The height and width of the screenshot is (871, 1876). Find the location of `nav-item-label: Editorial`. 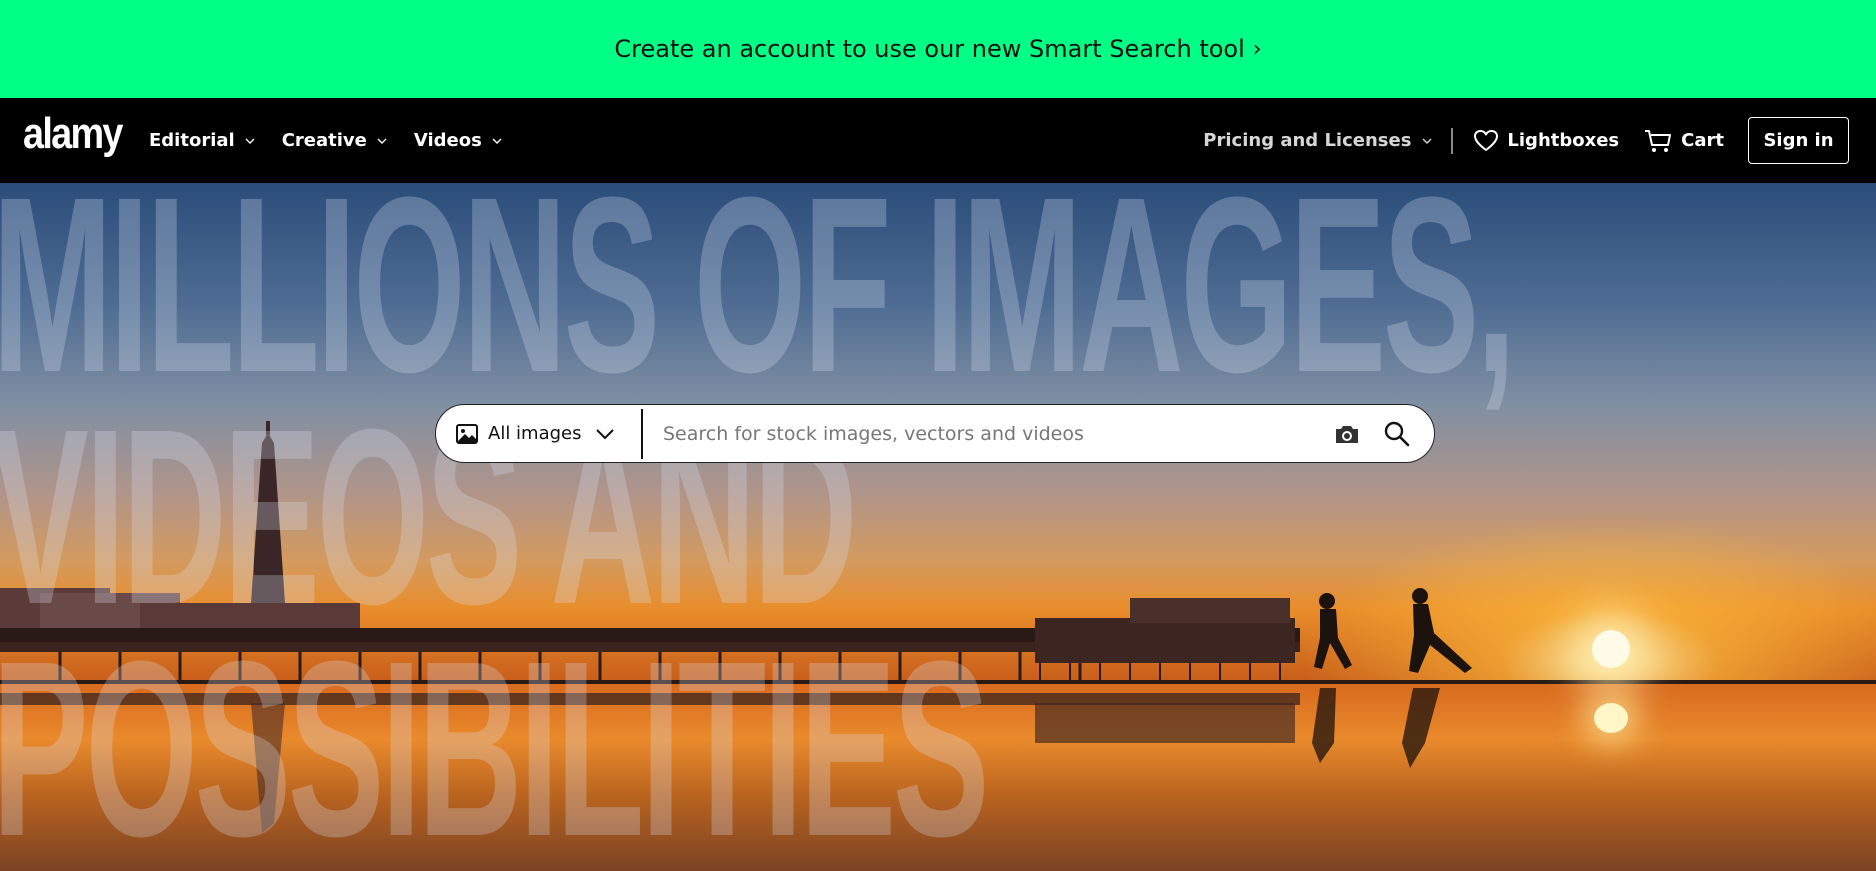

nav-item-label: Editorial is located at coordinates (192, 140).